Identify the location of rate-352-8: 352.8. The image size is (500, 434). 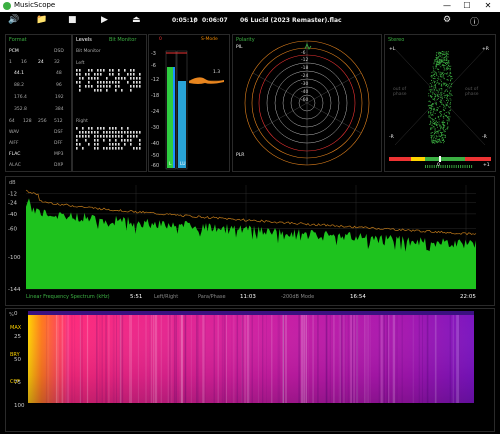
(20, 109).